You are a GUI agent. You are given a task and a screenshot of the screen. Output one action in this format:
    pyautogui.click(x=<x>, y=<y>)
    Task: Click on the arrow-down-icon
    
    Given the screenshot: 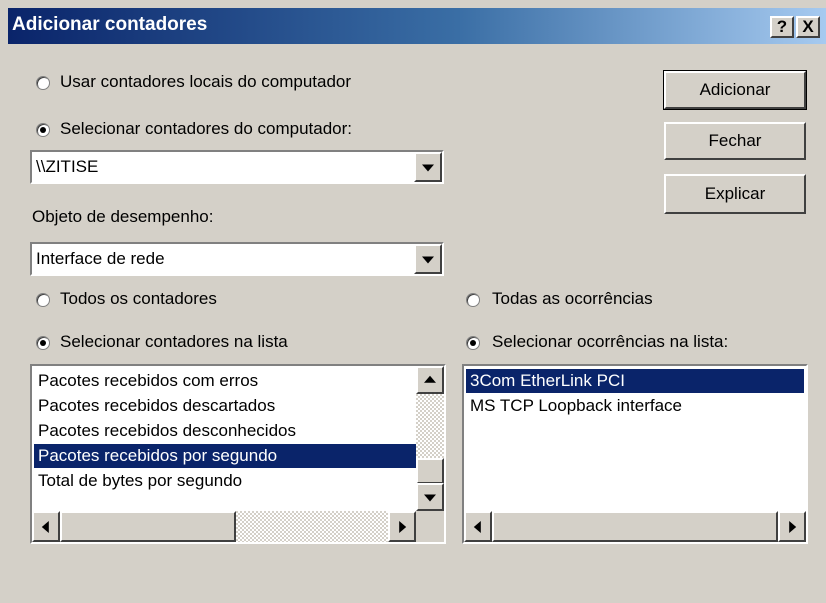 What is the action you would take?
    pyautogui.click(x=430, y=498)
    